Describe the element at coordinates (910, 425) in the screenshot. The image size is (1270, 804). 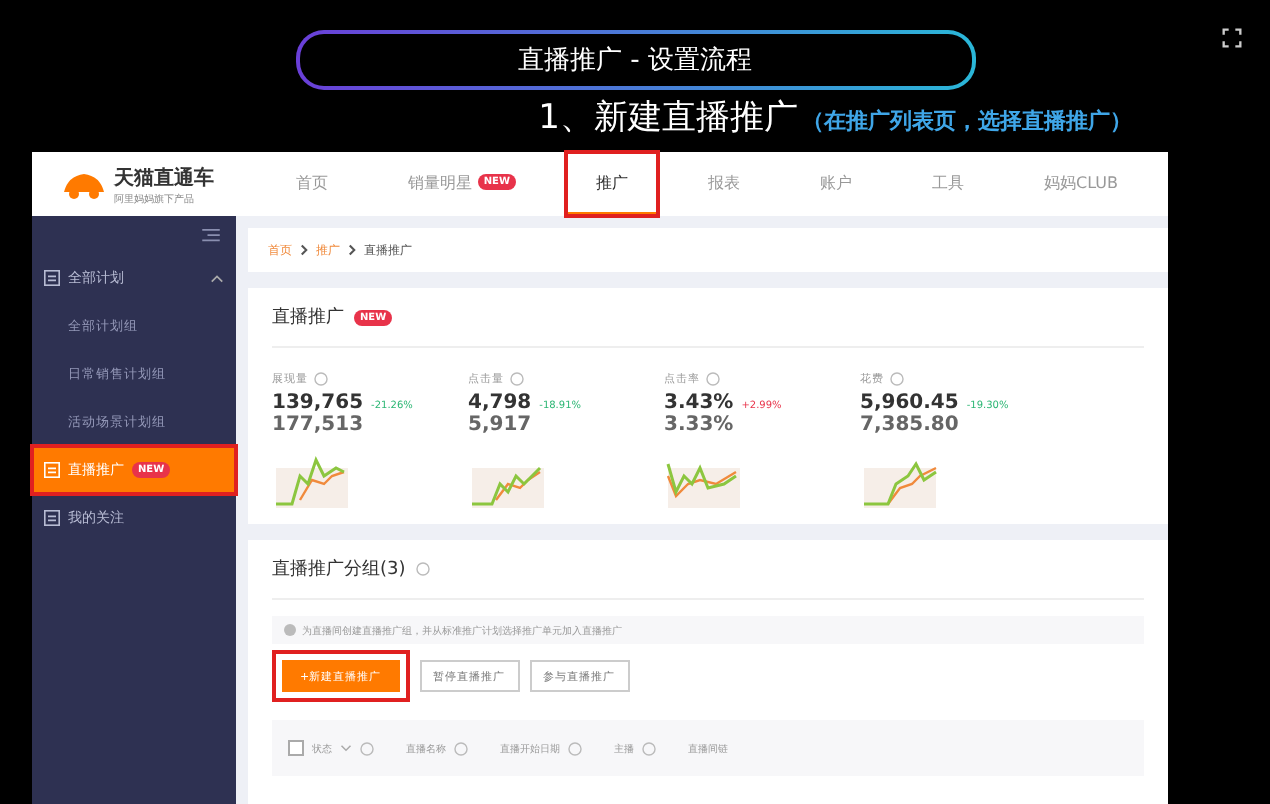
I see `metric-previous-value: 7,385.80` at that location.